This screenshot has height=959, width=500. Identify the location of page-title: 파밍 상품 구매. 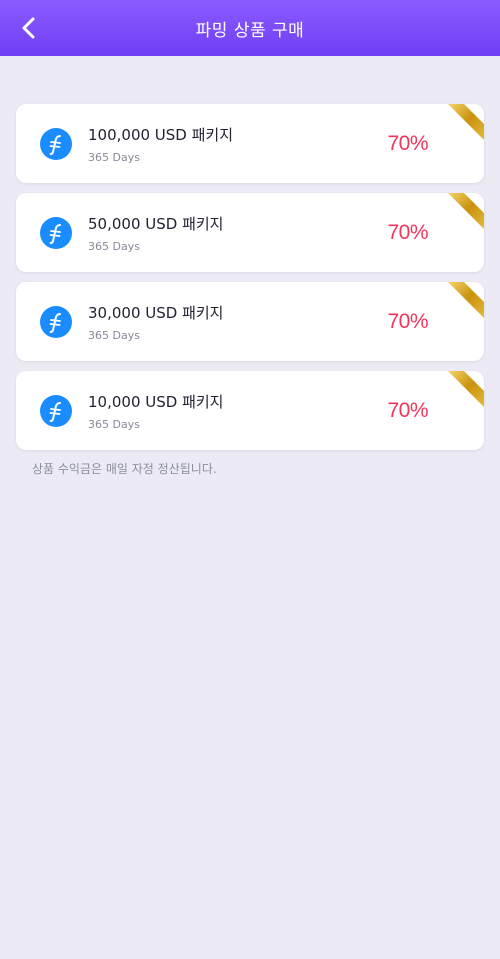
(250, 30).